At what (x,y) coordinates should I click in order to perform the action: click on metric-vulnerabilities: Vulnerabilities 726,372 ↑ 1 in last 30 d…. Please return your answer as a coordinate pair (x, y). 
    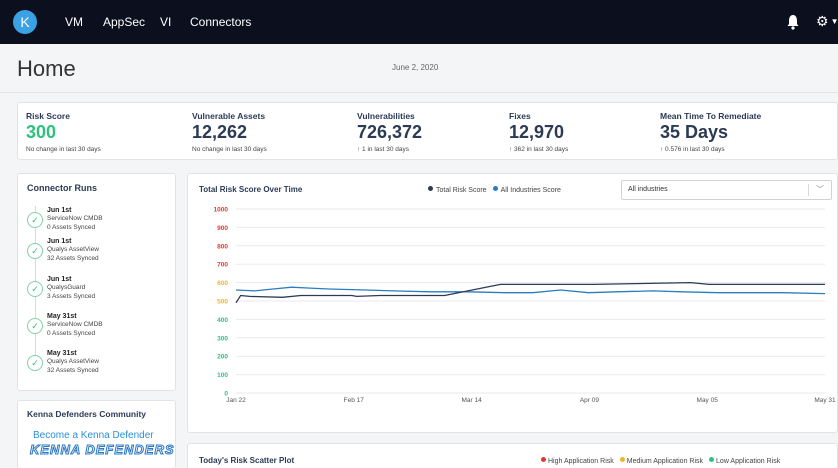
    Looking at the image, I should click on (389, 132).